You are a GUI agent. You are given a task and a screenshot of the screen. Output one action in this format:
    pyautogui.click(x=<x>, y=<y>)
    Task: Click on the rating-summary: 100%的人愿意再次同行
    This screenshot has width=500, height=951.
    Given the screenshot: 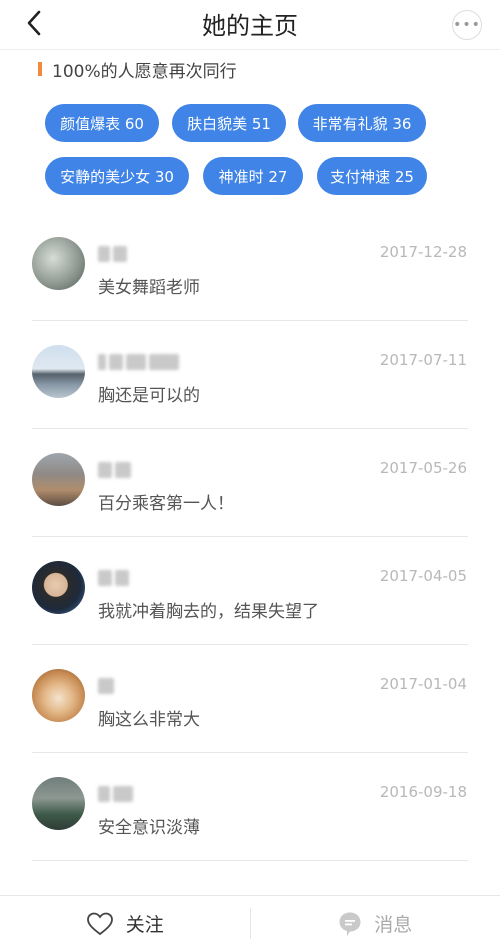 What is the action you would take?
    pyautogui.click(x=137, y=70)
    